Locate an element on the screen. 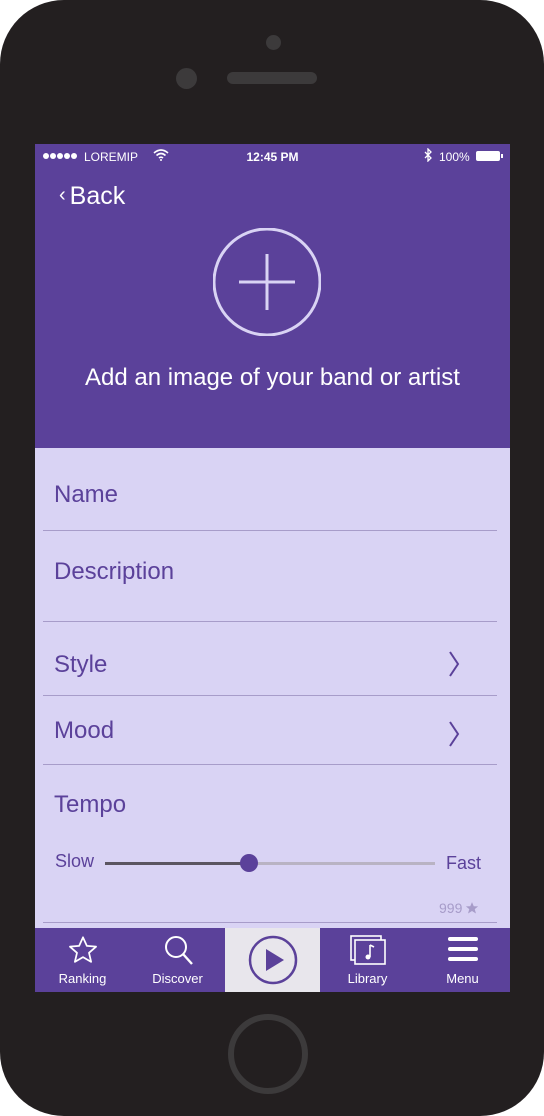  description-field: Description is located at coordinates (114, 572).